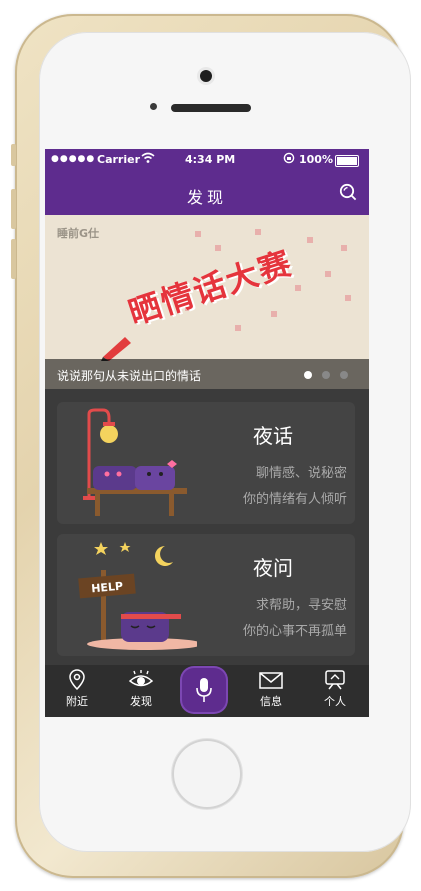  What do you see at coordinates (73, 159) in the screenshot?
I see `signal-strength-icon: ●●●●●` at bounding box center [73, 159].